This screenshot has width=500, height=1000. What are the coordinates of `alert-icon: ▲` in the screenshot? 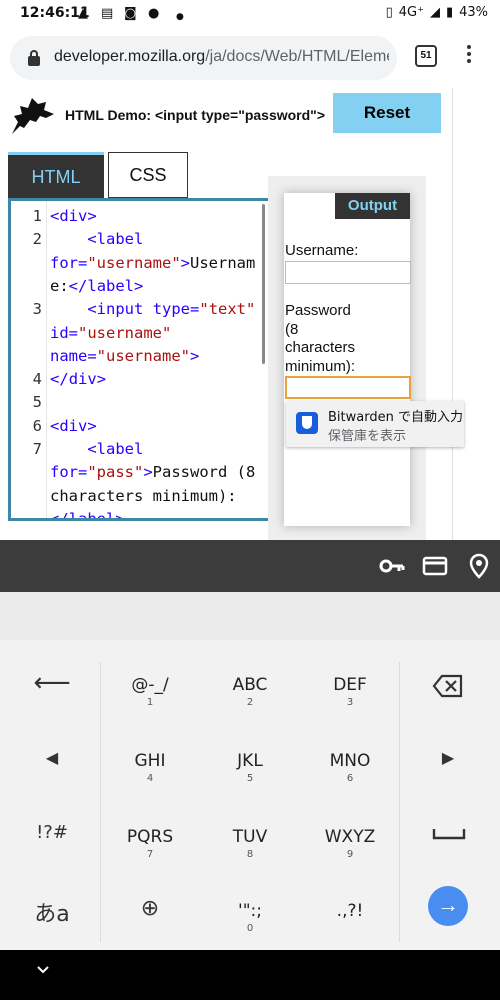 It's located at (83, 13).